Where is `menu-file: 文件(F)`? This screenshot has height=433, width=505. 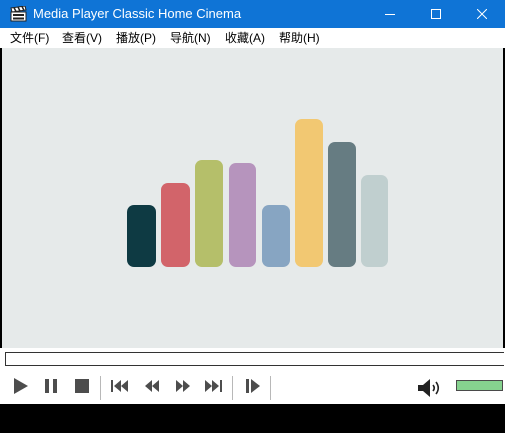
menu-file: 文件(F) is located at coordinates (29, 38).